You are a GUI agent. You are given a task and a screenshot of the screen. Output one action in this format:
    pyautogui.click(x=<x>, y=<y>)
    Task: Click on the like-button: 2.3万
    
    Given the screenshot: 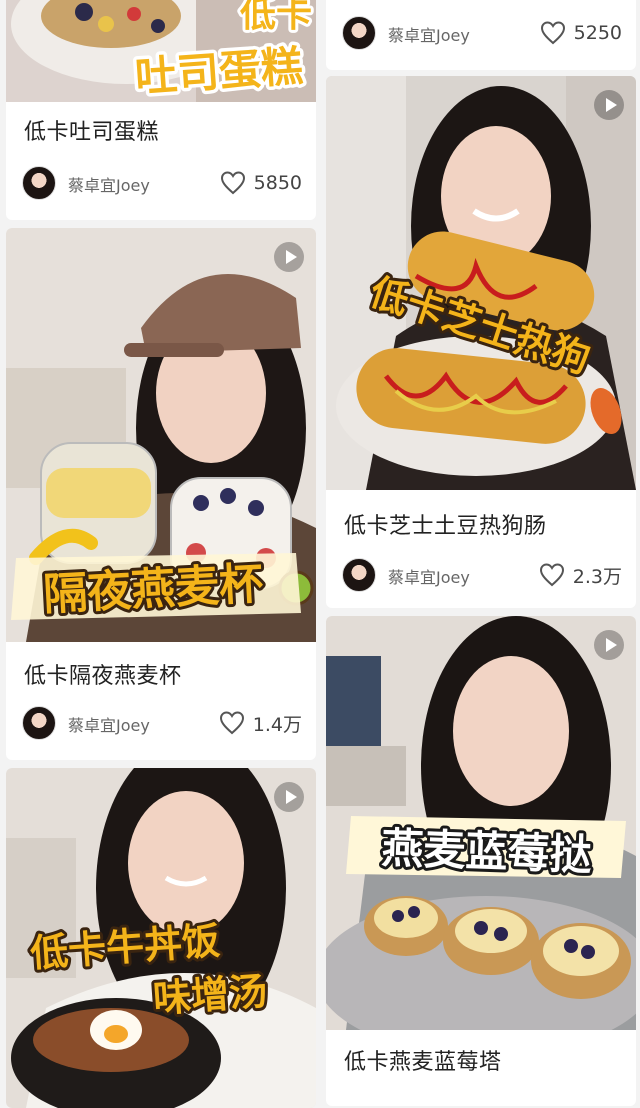 What is the action you would take?
    pyautogui.click(x=580, y=575)
    